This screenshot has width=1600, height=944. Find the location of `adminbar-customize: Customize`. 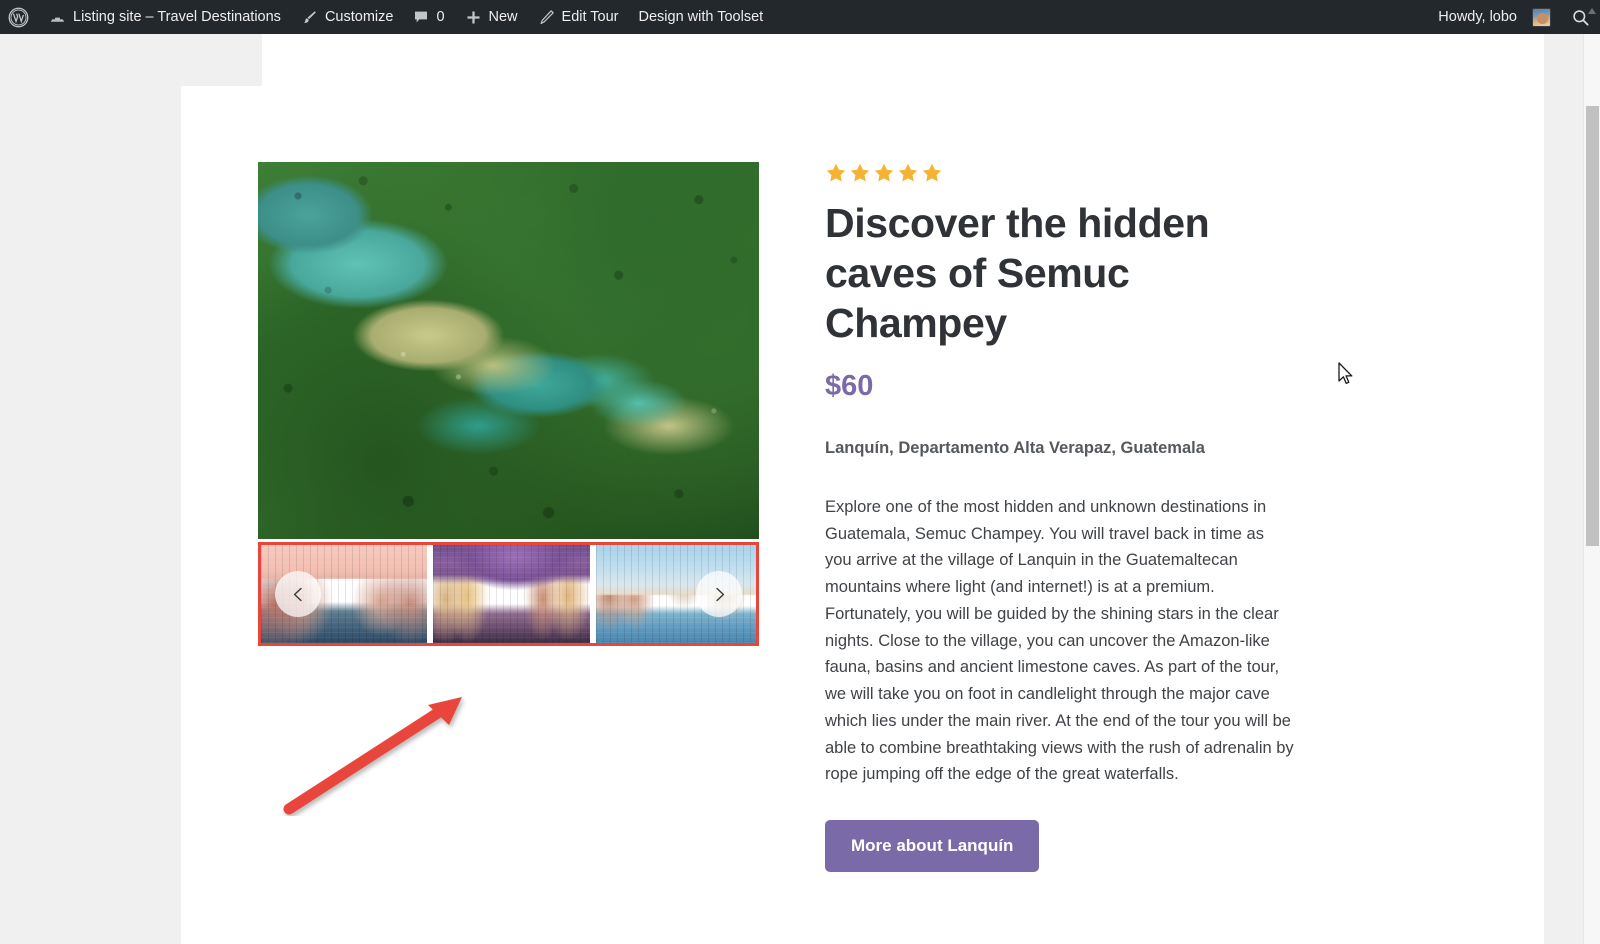

adminbar-customize: Customize is located at coordinates (347, 17).